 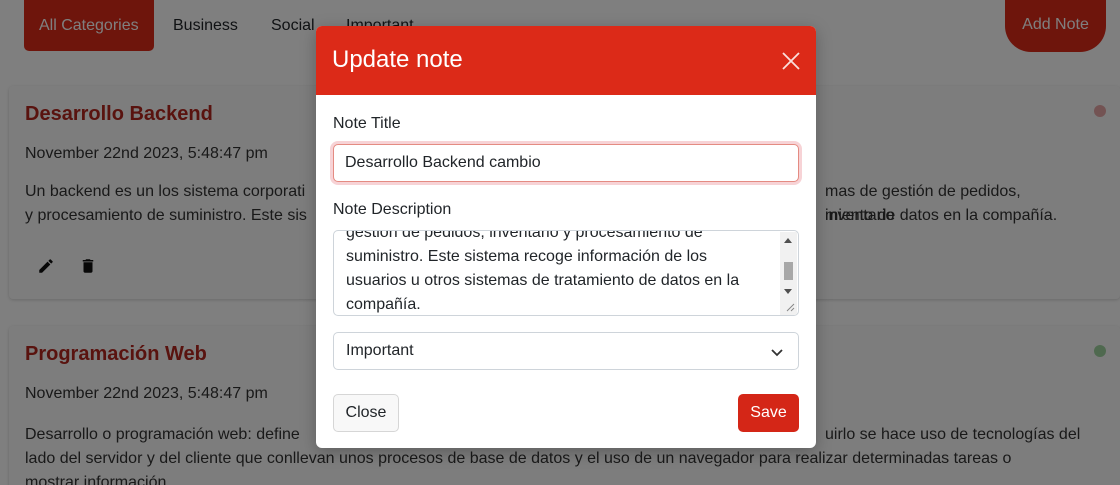 What do you see at coordinates (566, 163) in the screenshot?
I see `note-title-input` at bounding box center [566, 163].